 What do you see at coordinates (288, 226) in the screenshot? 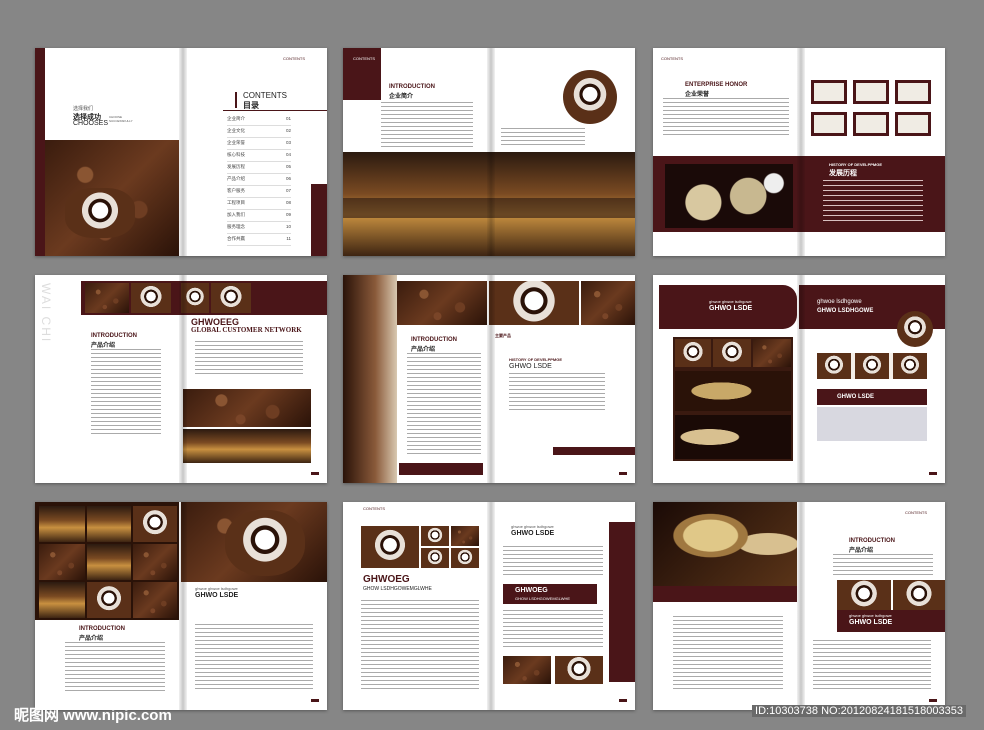
I see `toc-page: 10` at bounding box center [288, 226].